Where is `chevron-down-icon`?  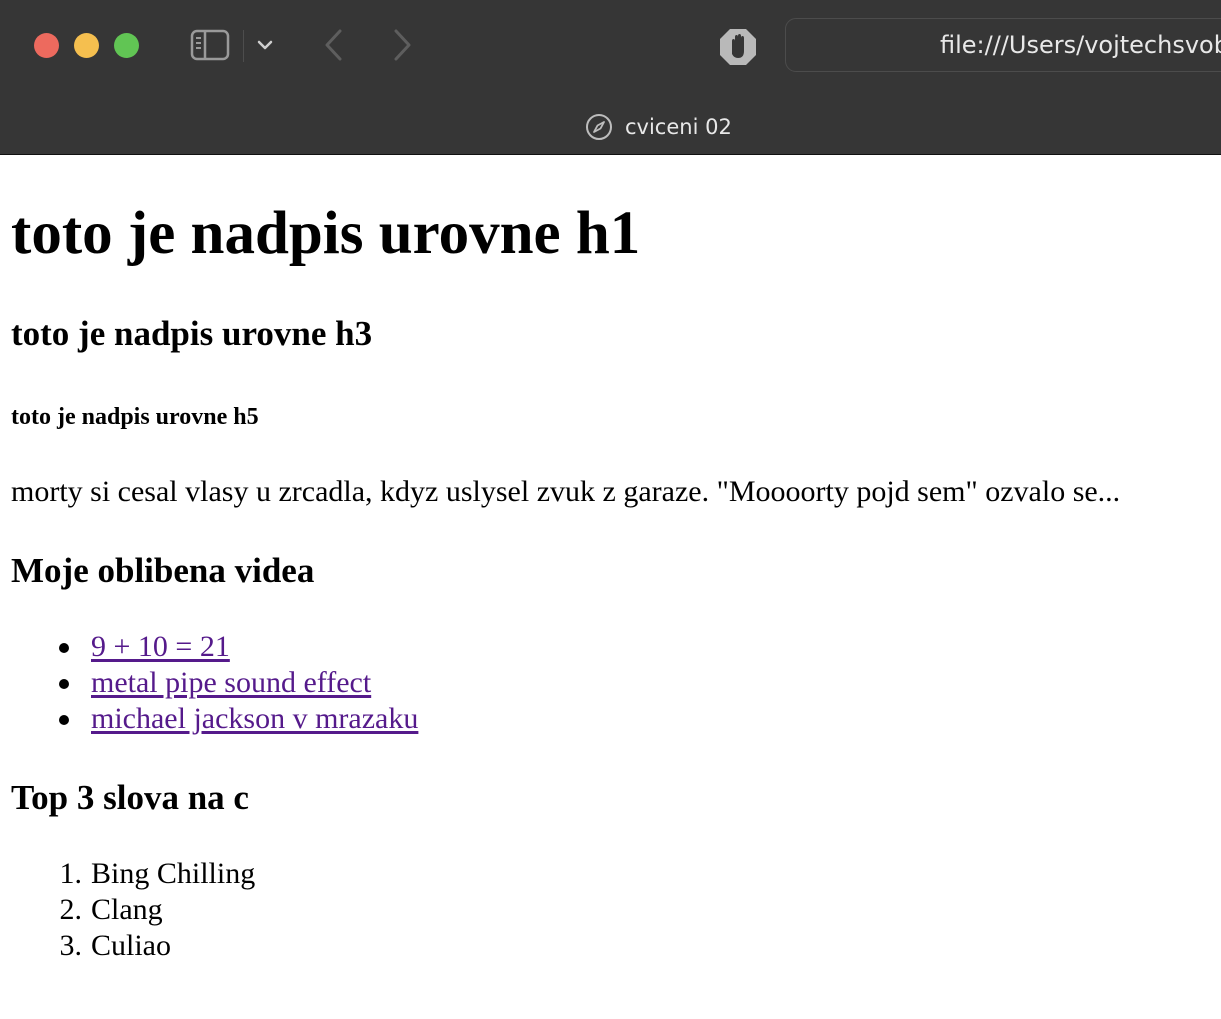
chevron-down-icon is located at coordinates (265, 45).